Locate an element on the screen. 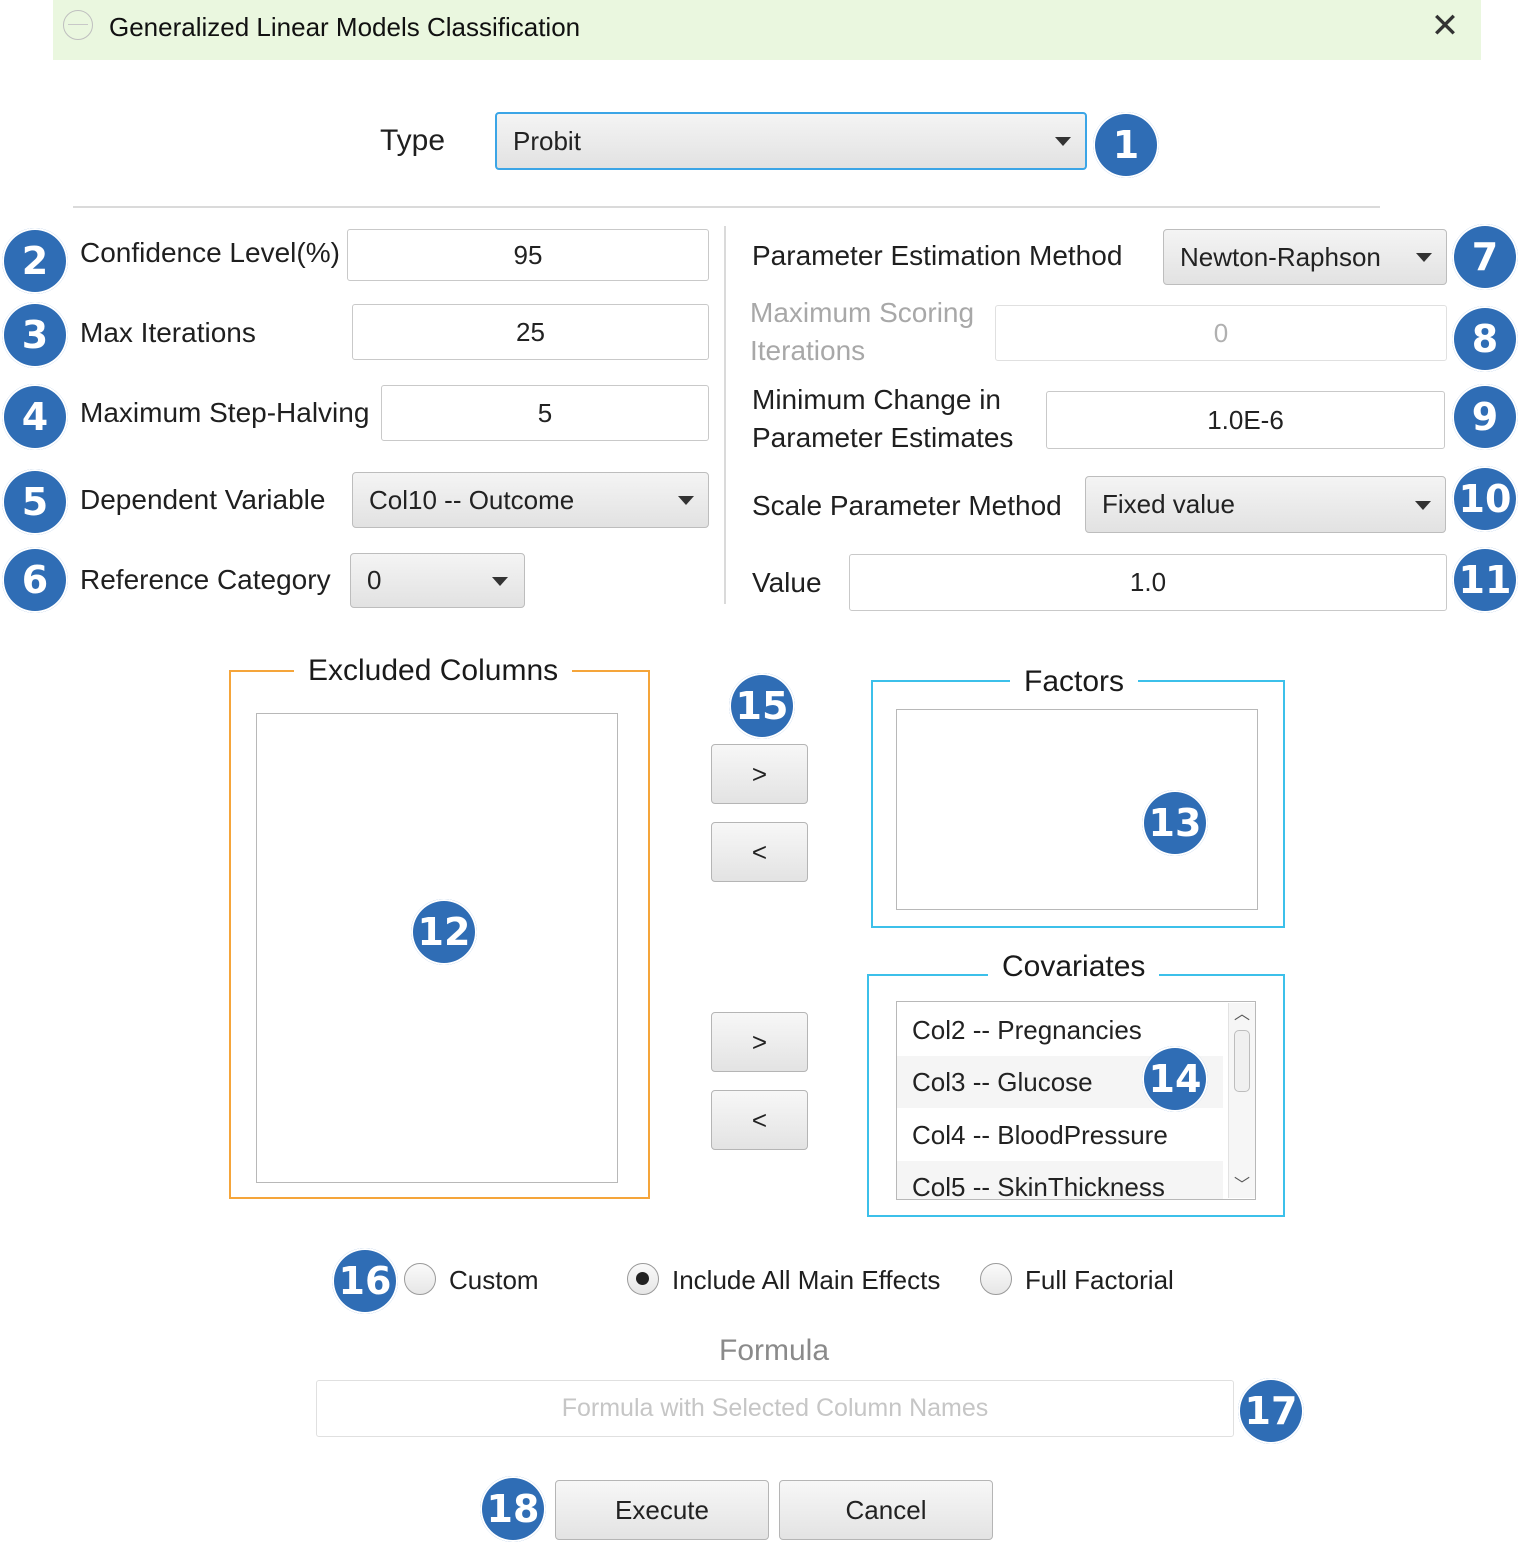  callout-badge-13: 13 is located at coordinates (1175, 823).